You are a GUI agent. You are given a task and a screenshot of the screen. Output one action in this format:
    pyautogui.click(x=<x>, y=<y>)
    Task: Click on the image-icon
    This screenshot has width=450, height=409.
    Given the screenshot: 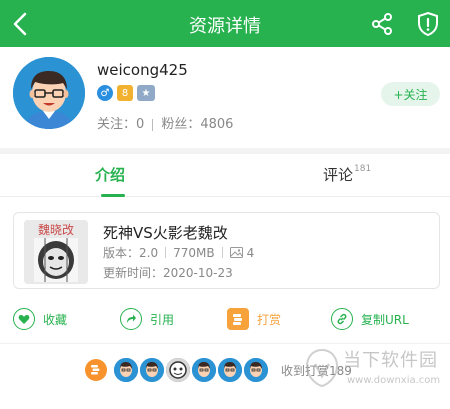 What is the action you would take?
    pyautogui.click(x=236, y=252)
    